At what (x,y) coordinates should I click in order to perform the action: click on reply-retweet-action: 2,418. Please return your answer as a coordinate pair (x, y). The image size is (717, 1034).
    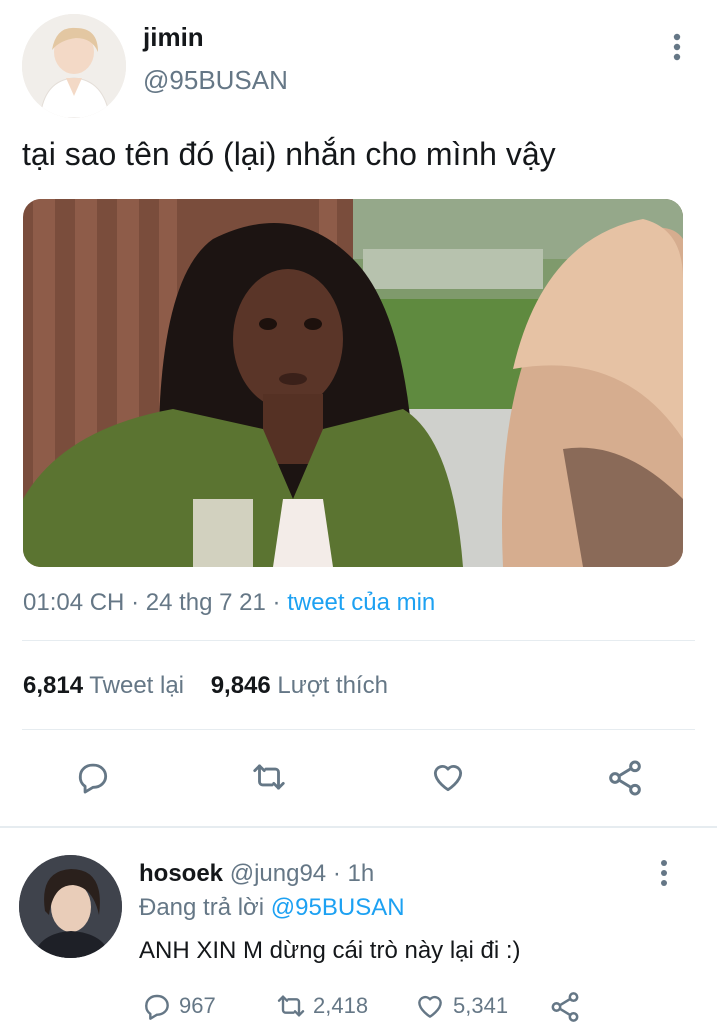
    Looking at the image, I should click on (320, 1006).